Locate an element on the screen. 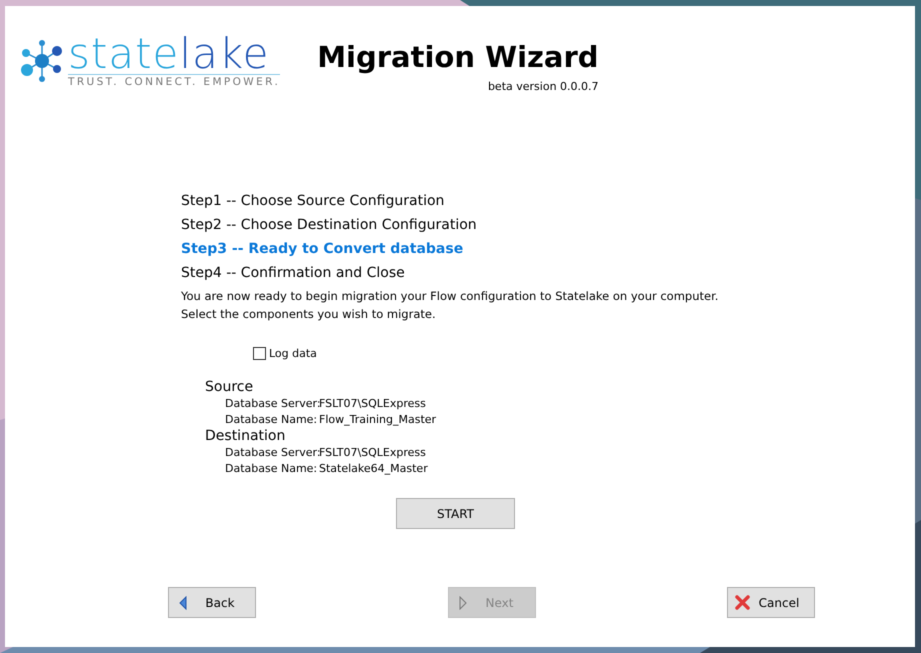  field-value: Statelake64_Master is located at coordinates (374, 468).